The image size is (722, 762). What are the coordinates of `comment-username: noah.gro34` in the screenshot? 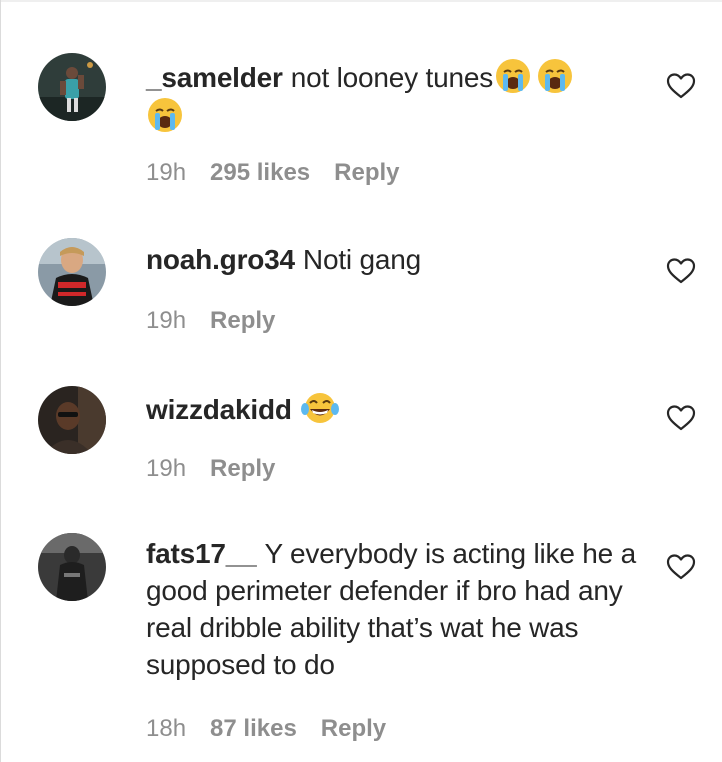 It's located at (220, 259).